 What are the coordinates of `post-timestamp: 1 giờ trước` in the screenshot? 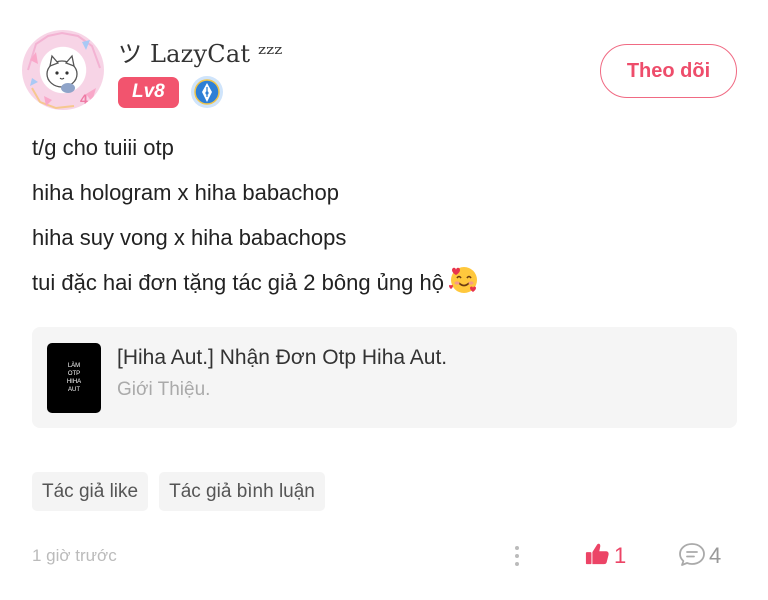 It's located at (74, 555).